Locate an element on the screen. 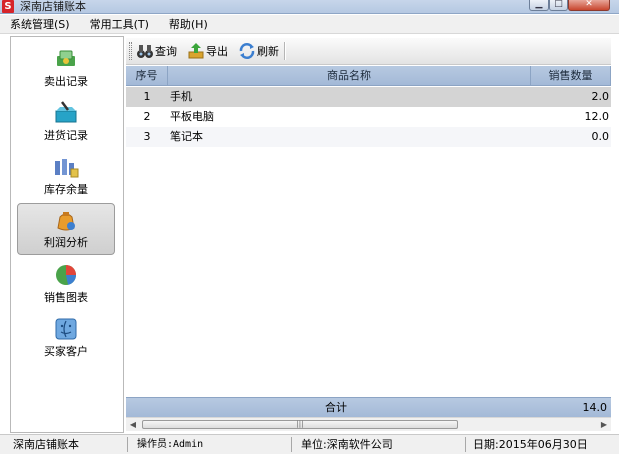 The height and width of the screenshot is (454, 619). sidebar-item-label: 买家客户 is located at coordinates (66, 351).